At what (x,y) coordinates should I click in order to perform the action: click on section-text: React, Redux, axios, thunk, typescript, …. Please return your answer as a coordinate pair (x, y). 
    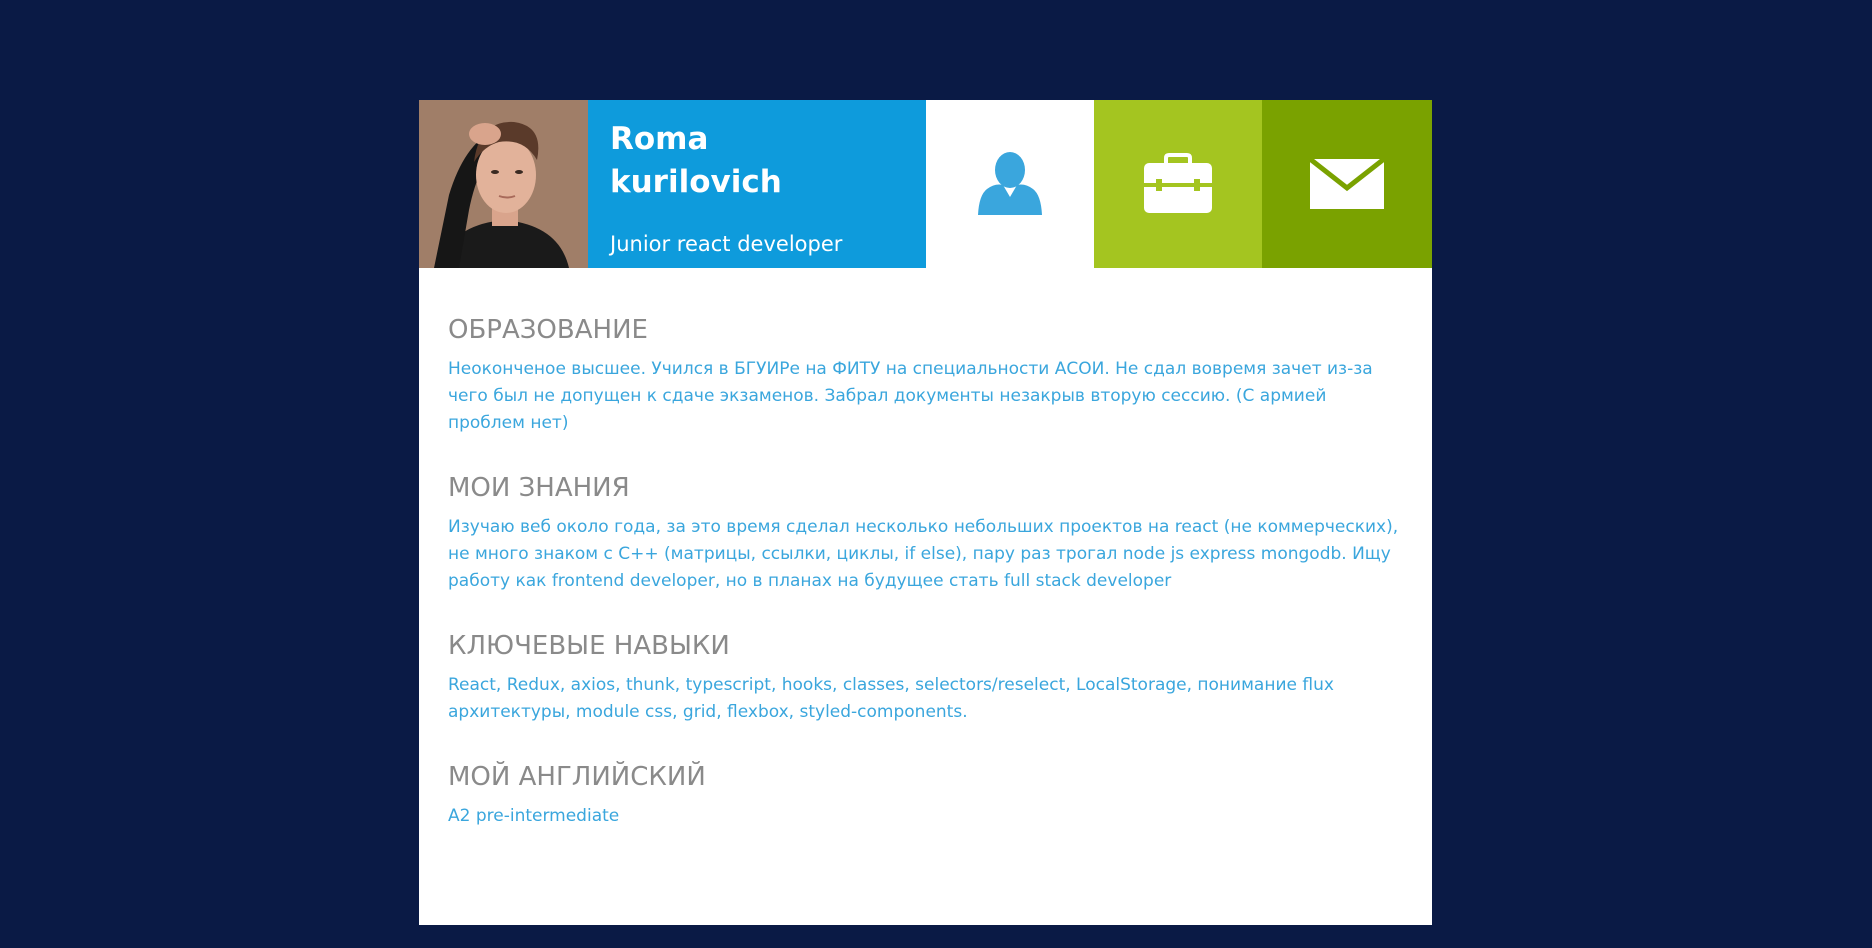
    Looking at the image, I should click on (891, 698).